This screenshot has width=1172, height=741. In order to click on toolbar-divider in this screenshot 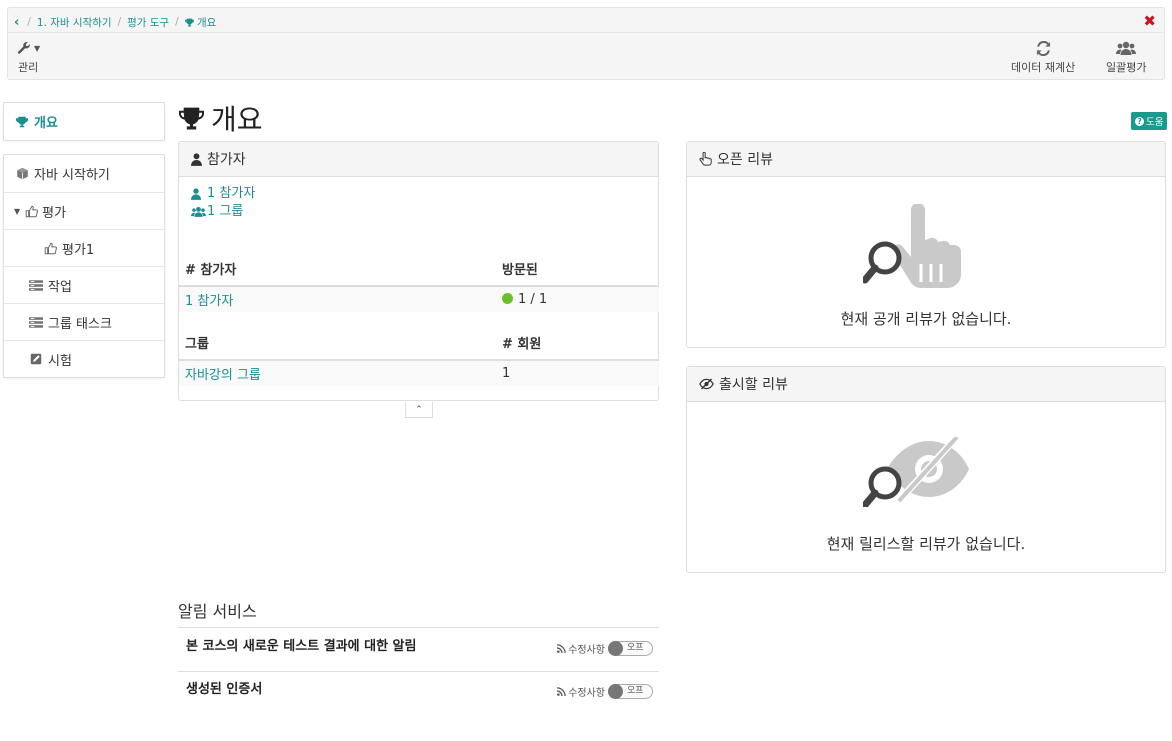, I will do `click(586, 32)`.